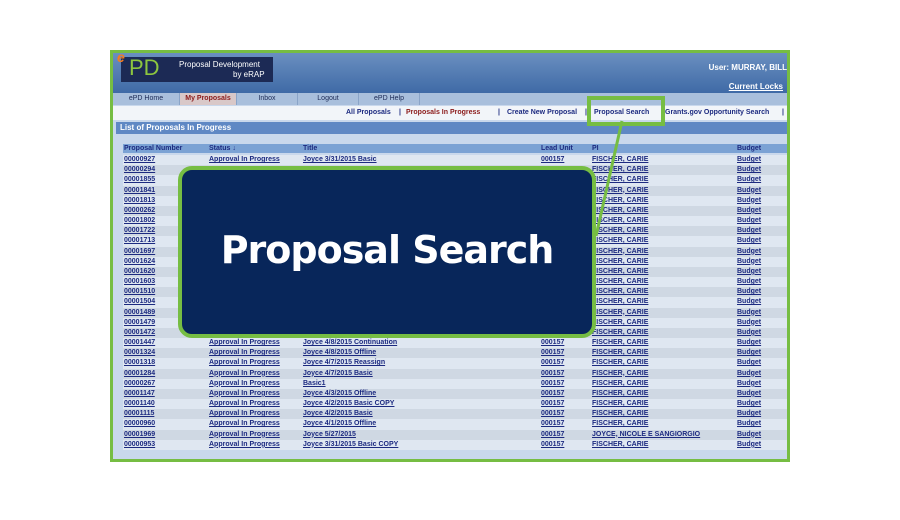 The width and height of the screenshot is (900, 520). Describe the element at coordinates (609, 178) in the screenshot. I see `callout-line` at that location.